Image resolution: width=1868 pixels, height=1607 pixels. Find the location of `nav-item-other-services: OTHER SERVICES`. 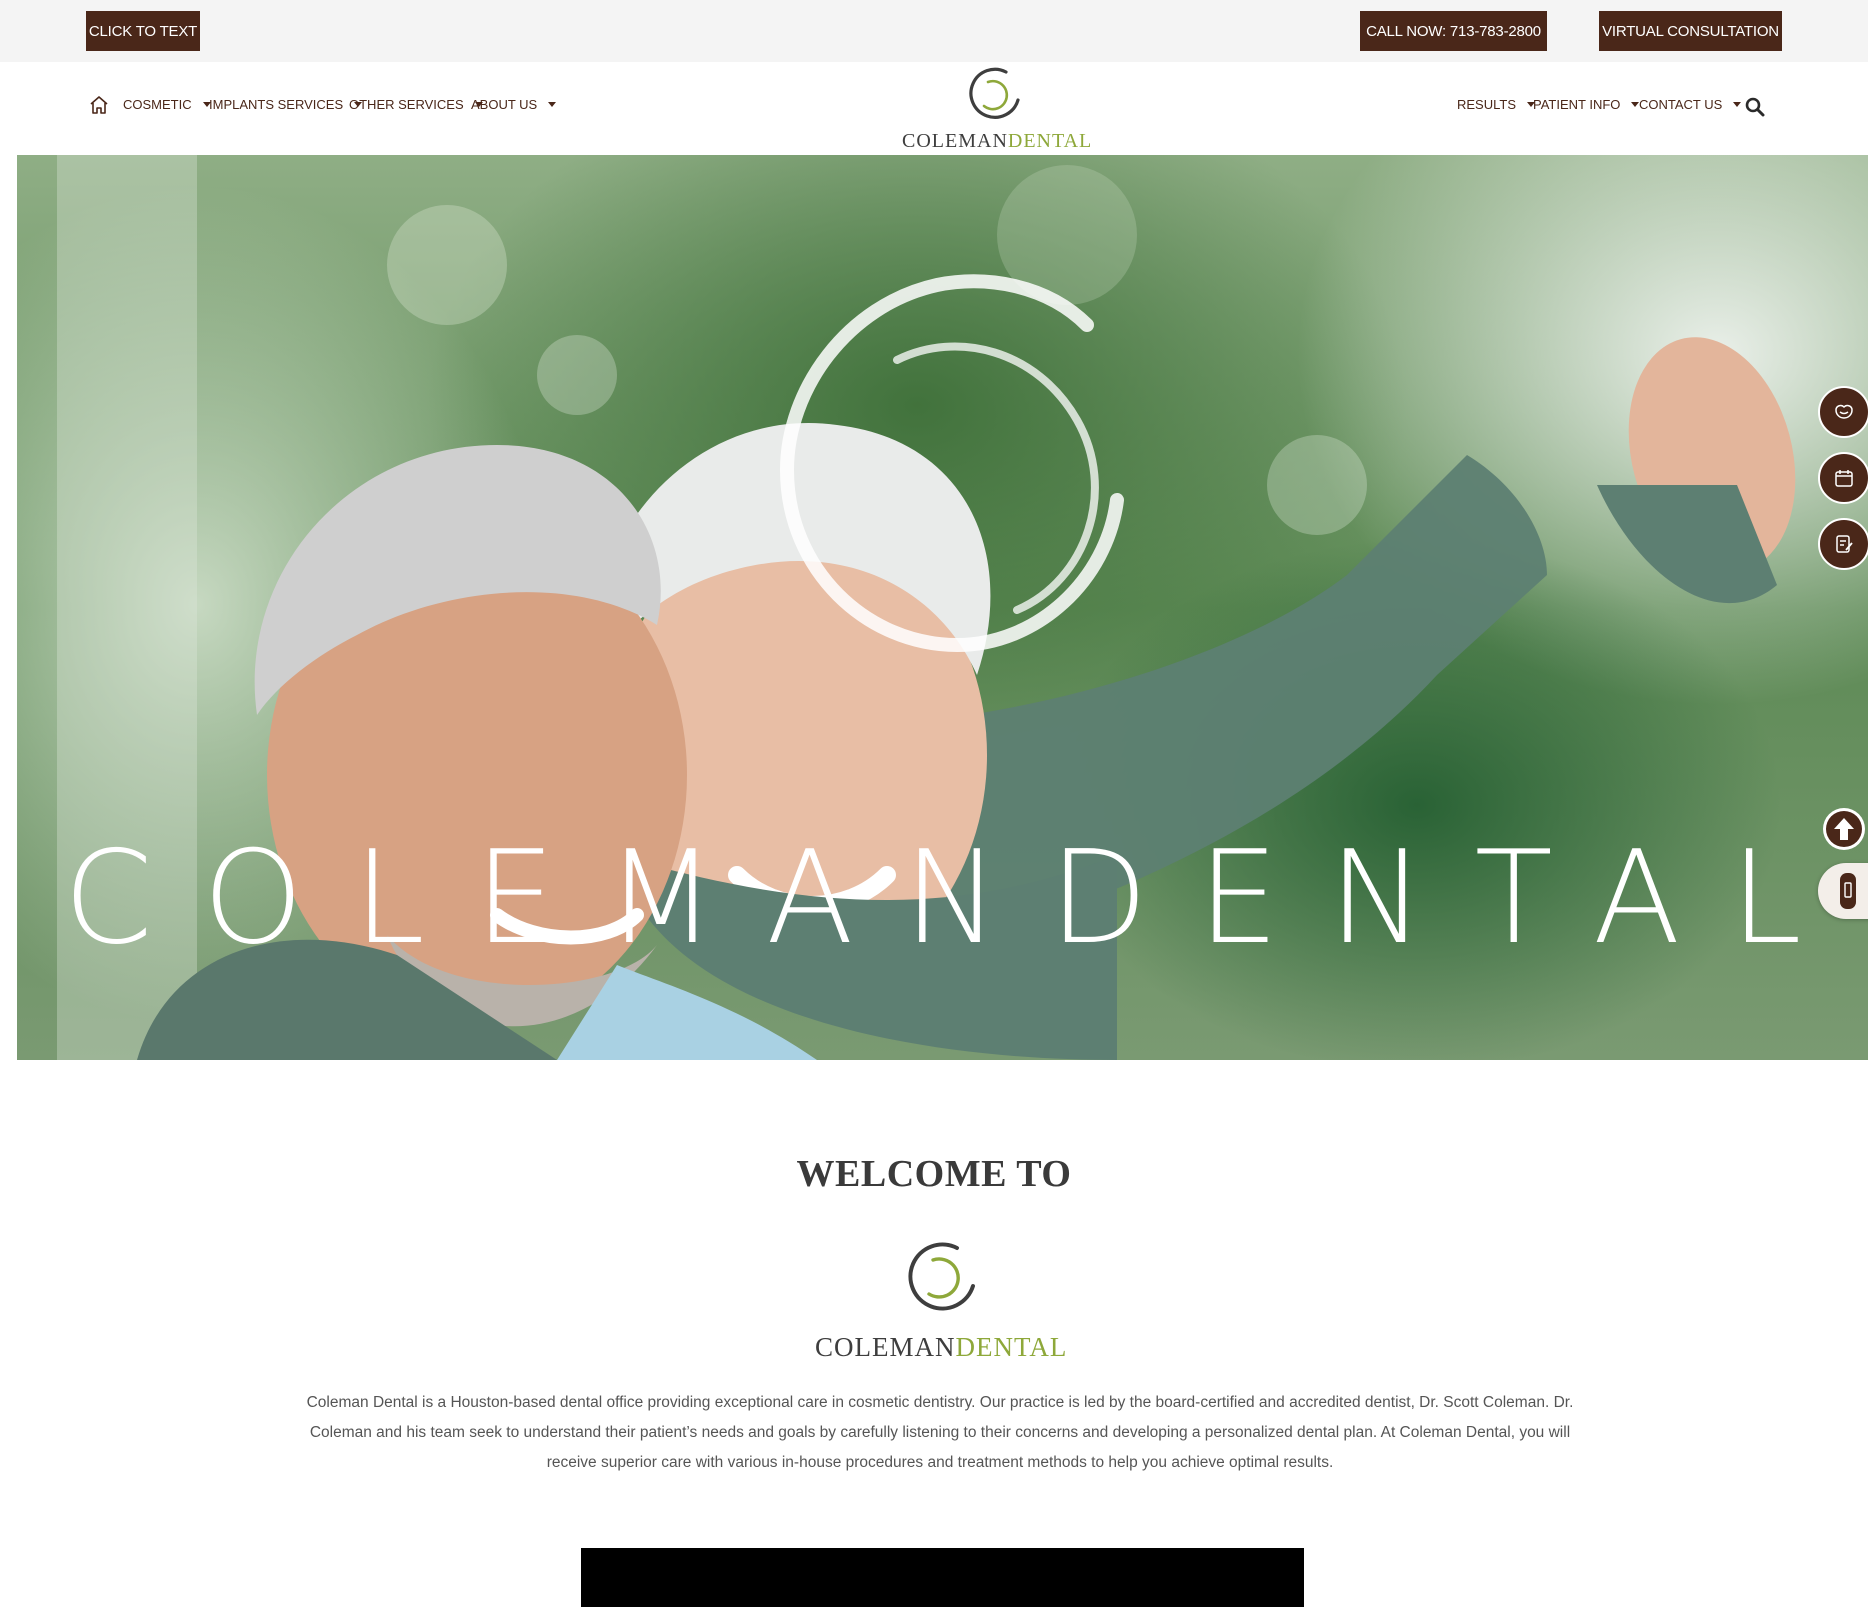

nav-item-other-services: OTHER SERVICES is located at coordinates (416, 104).